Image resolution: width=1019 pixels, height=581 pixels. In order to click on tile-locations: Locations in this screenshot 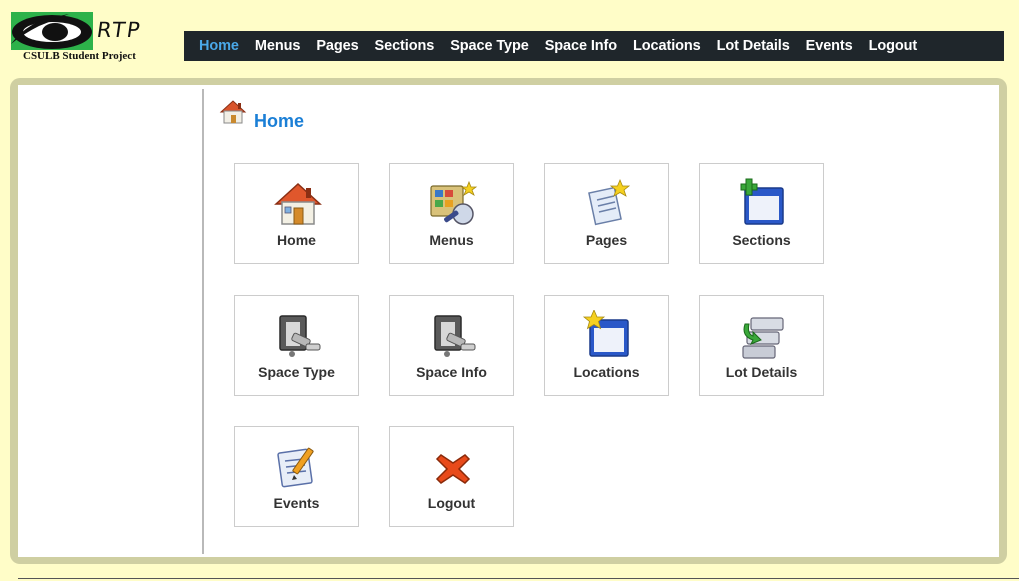, I will do `click(606, 345)`.